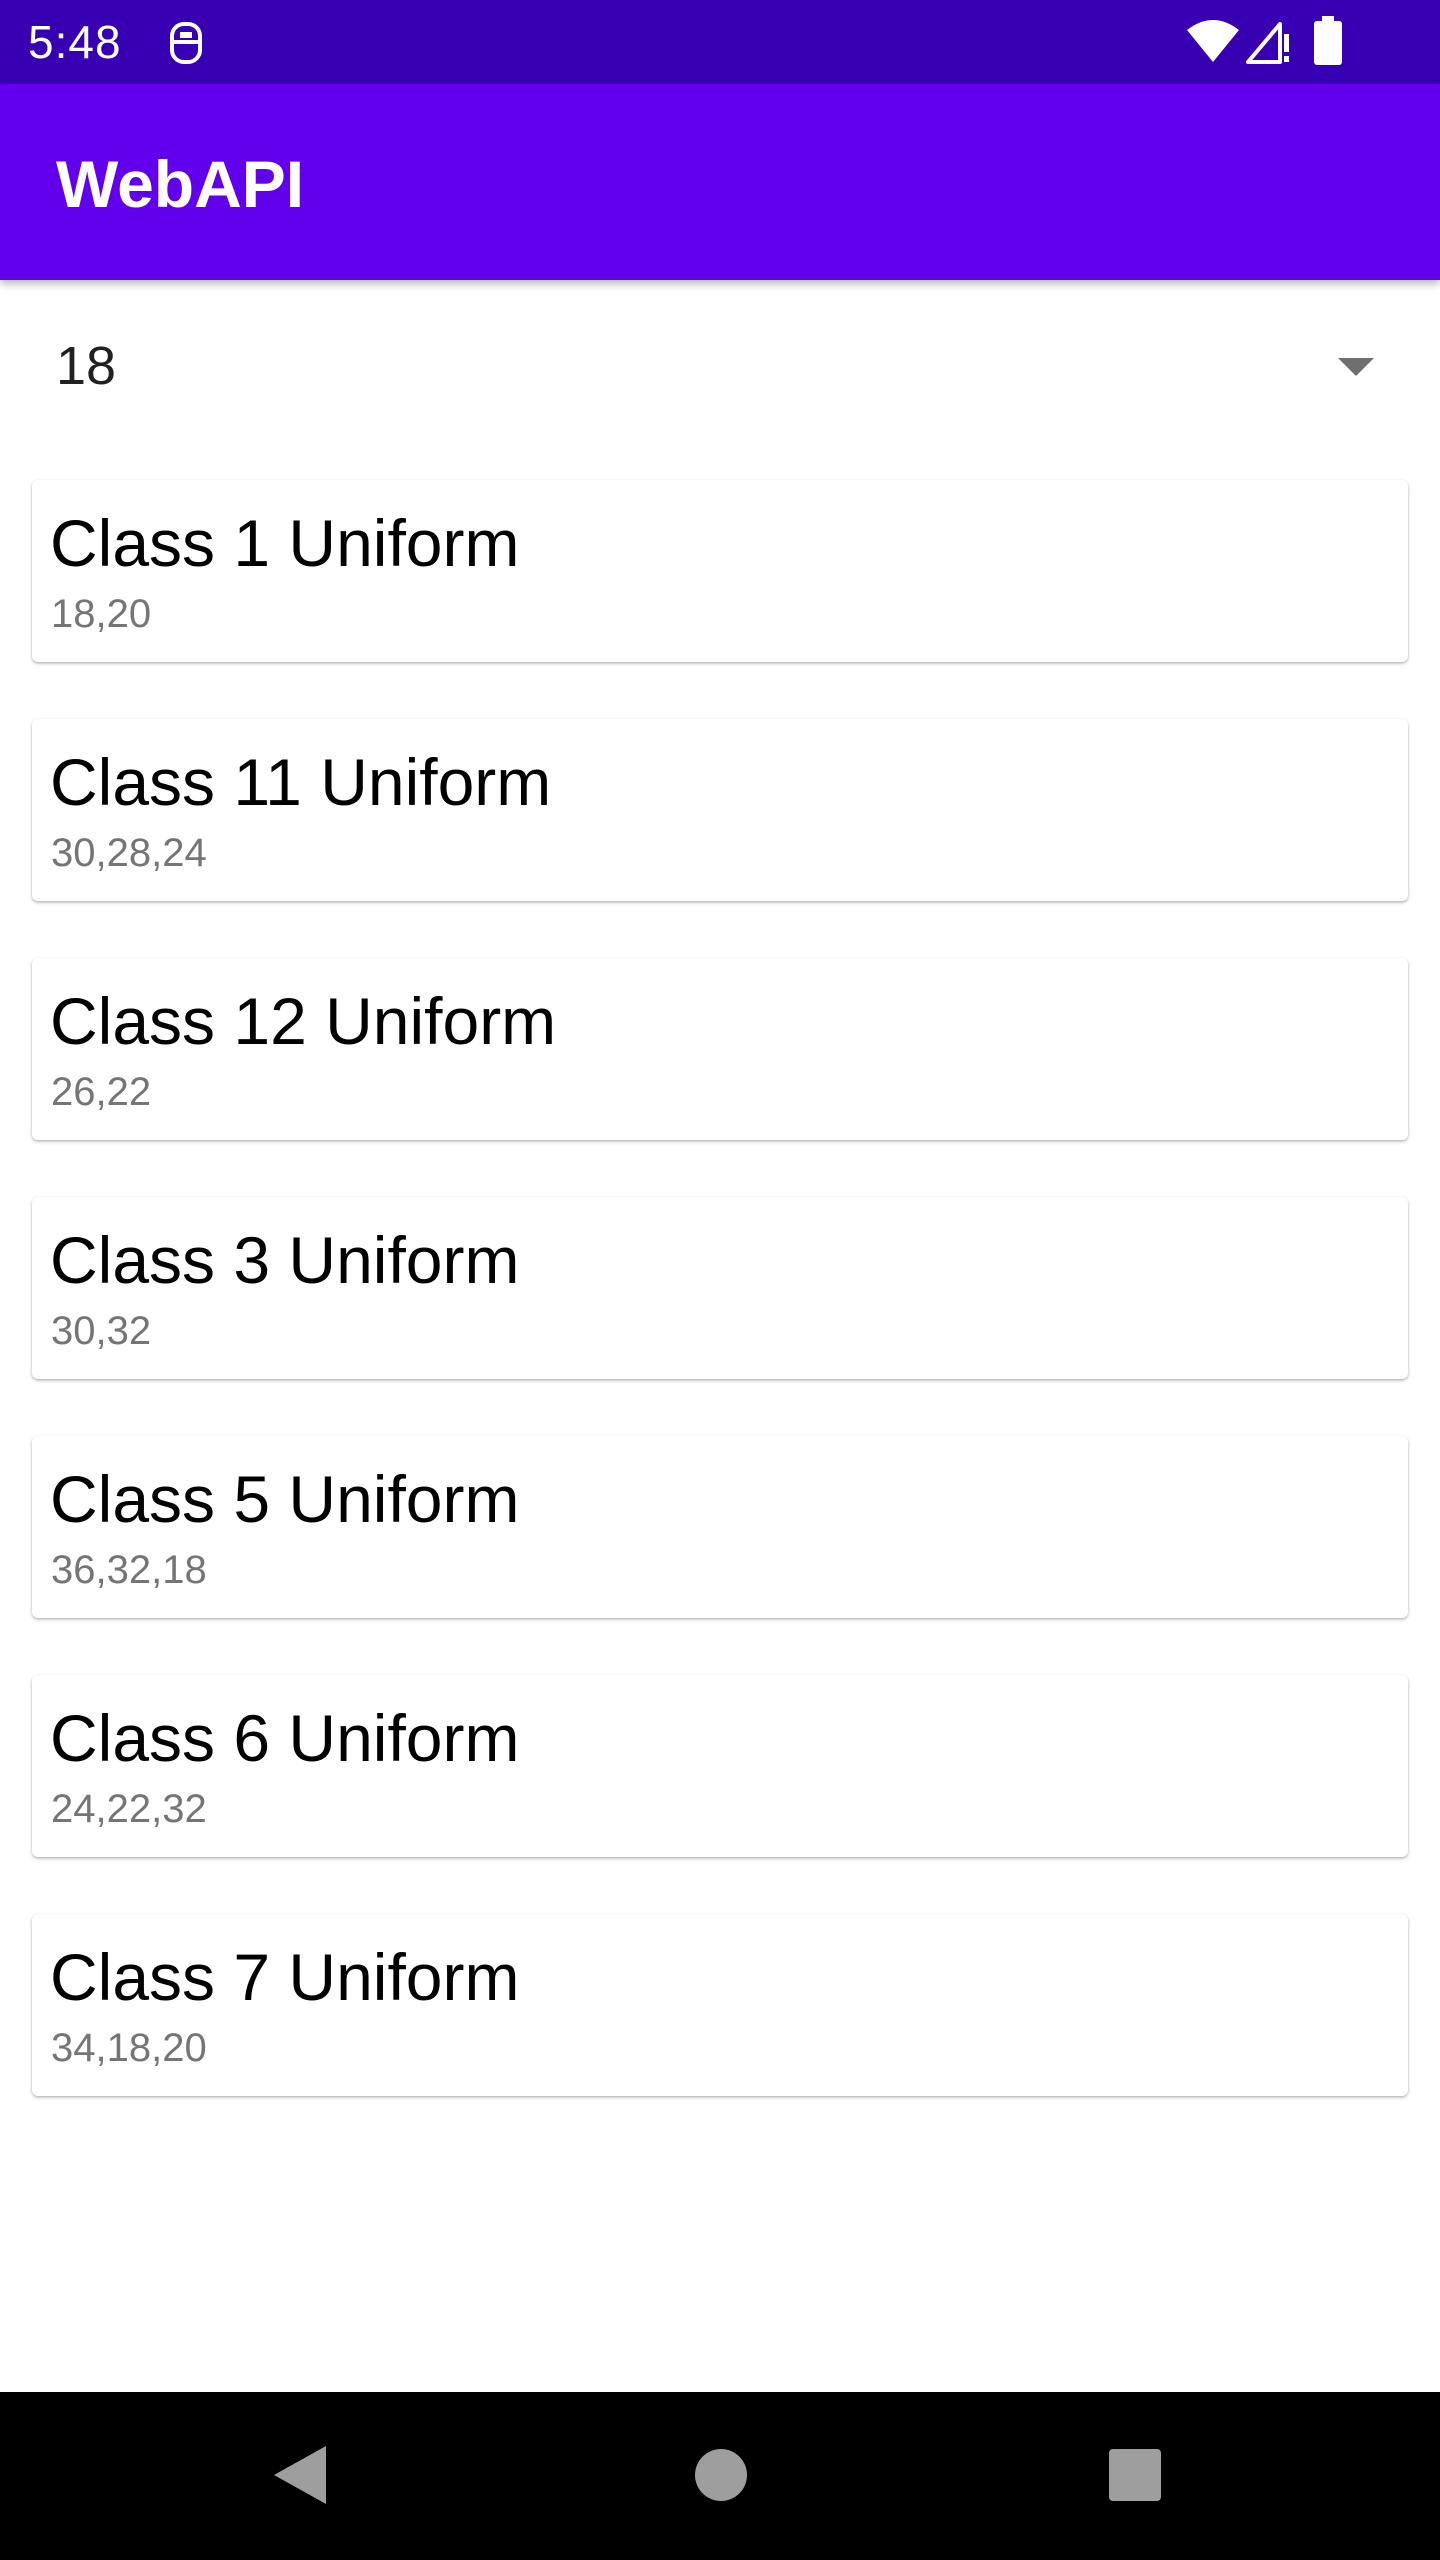  I want to click on recents-icon, so click(1135, 2475).